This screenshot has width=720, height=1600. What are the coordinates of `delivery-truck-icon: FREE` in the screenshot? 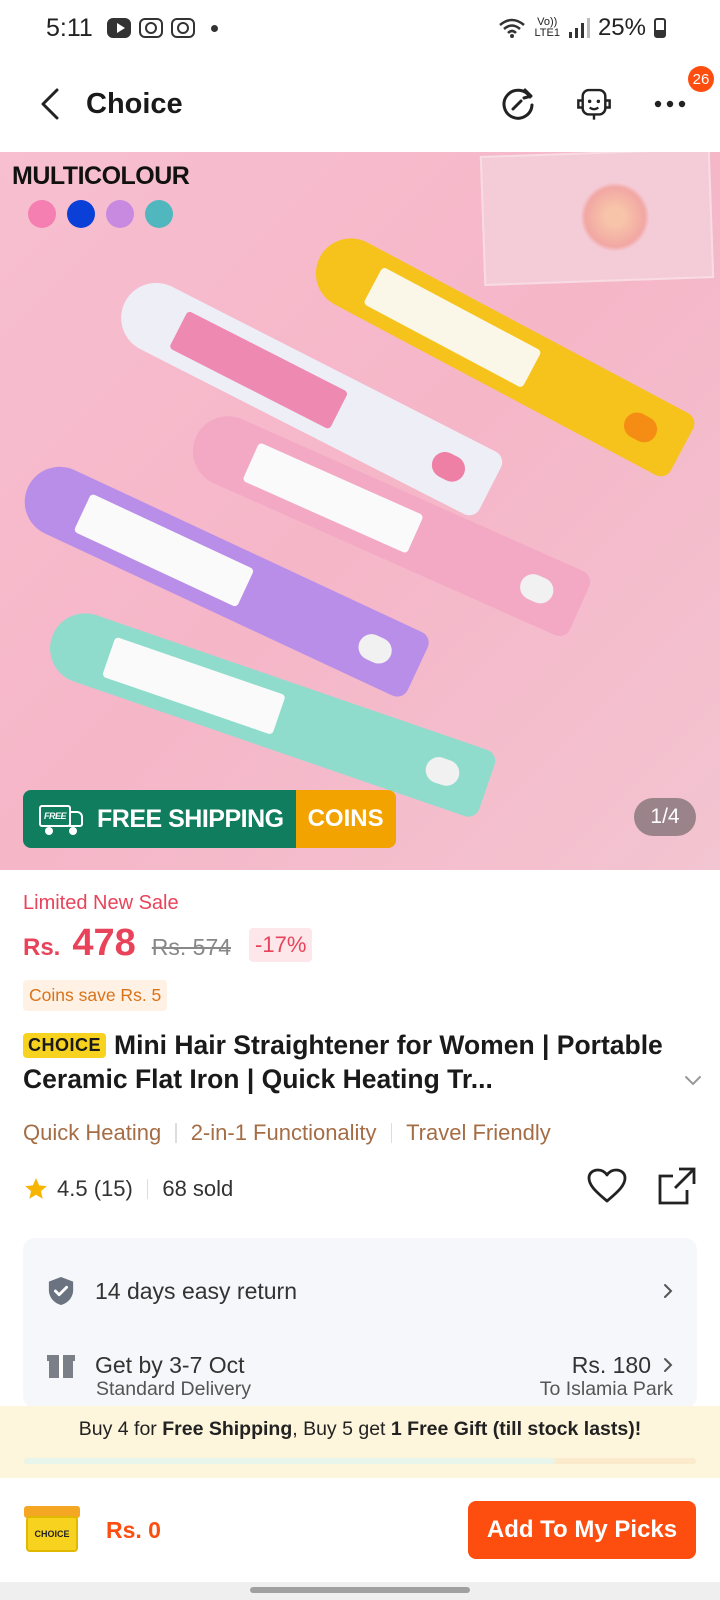 It's located at (61, 819).